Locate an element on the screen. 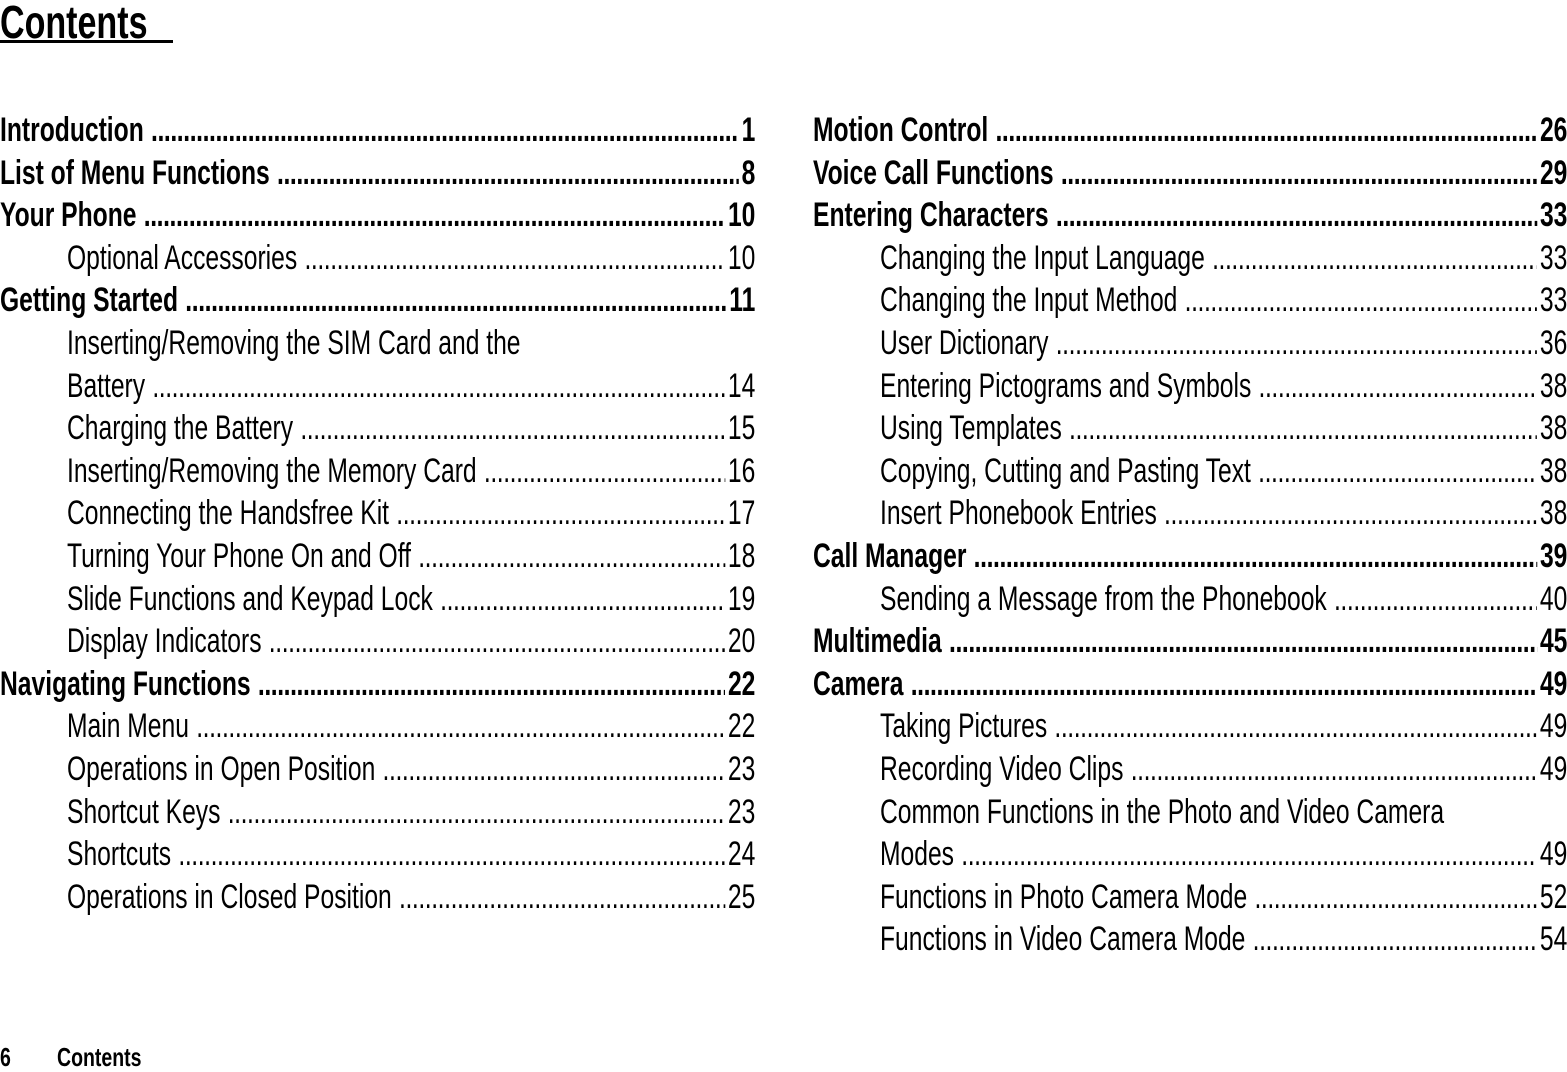  toc-entry-page-number: 25 is located at coordinates (741, 896).